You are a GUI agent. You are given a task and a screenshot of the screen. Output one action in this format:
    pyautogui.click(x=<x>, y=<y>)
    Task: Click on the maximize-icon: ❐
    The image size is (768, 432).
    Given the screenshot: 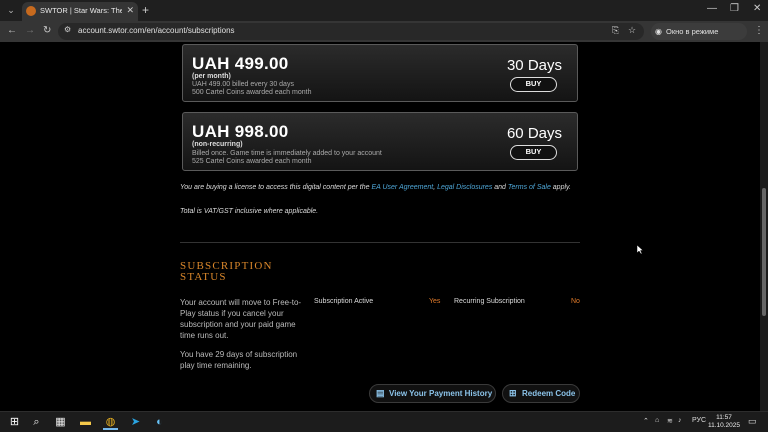 What is the action you would take?
    pyautogui.click(x=734, y=8)
    